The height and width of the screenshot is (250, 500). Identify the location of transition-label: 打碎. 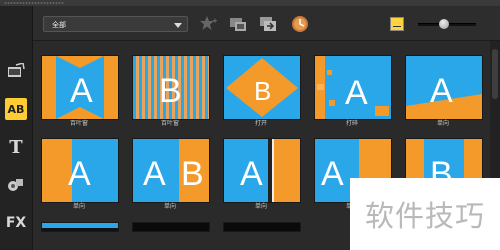
(351, 123).